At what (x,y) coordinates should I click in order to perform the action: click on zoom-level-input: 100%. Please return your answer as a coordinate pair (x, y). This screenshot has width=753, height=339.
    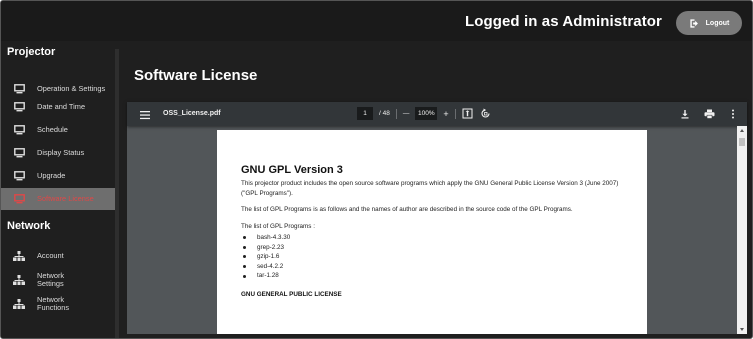
    Looking at the image, I should click on (426, 113).